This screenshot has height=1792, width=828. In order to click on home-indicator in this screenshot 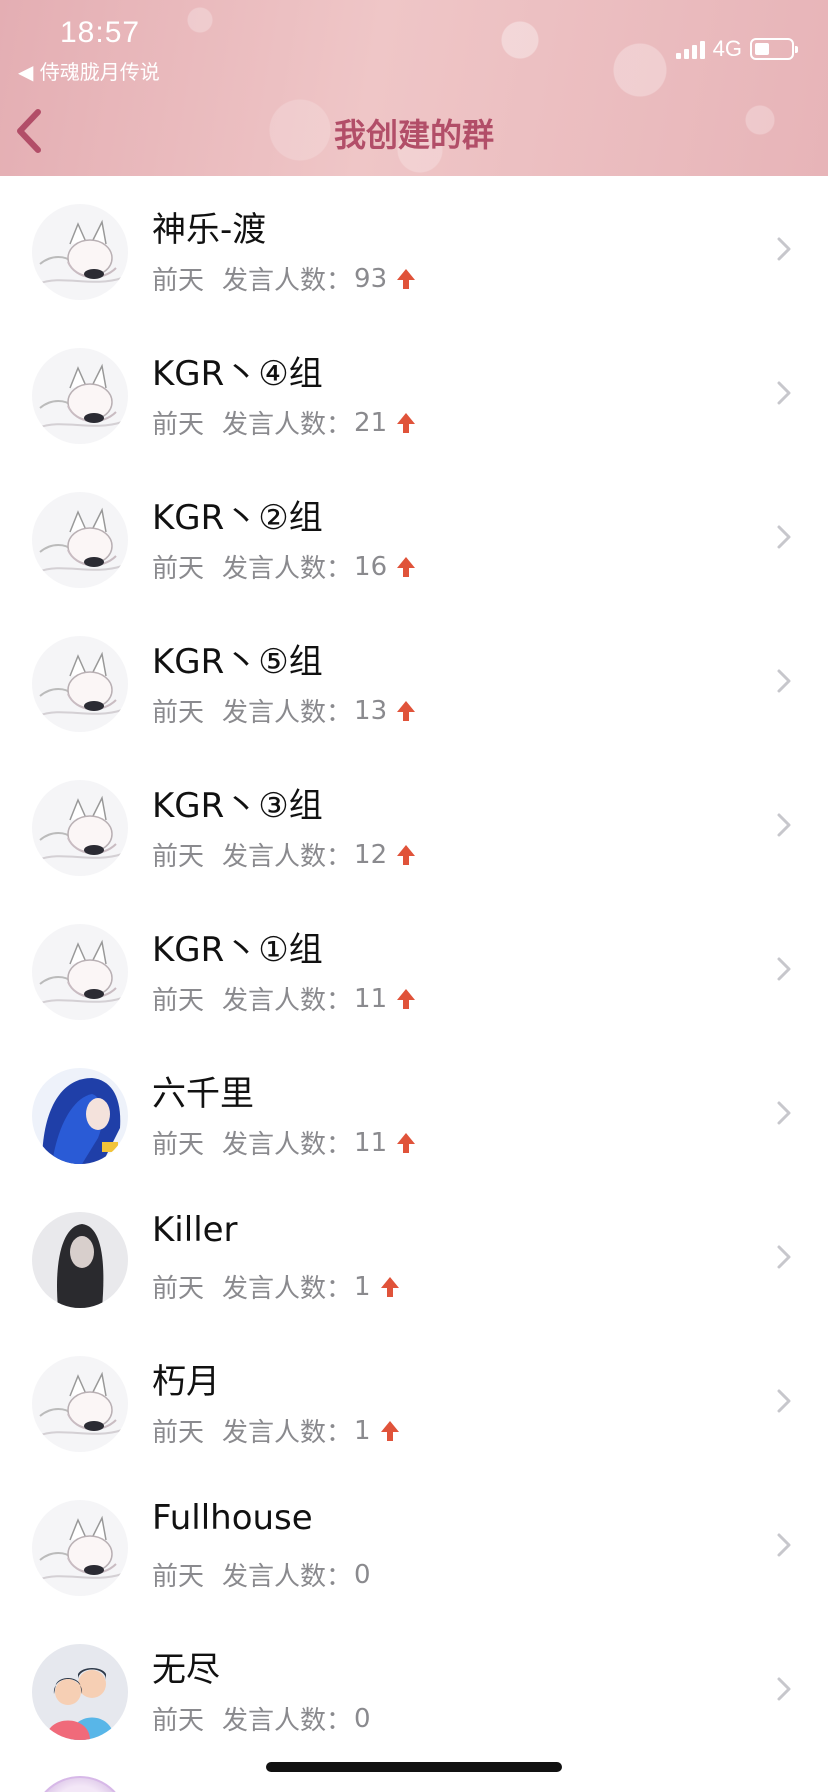, I will do `click(414, 1767)`.